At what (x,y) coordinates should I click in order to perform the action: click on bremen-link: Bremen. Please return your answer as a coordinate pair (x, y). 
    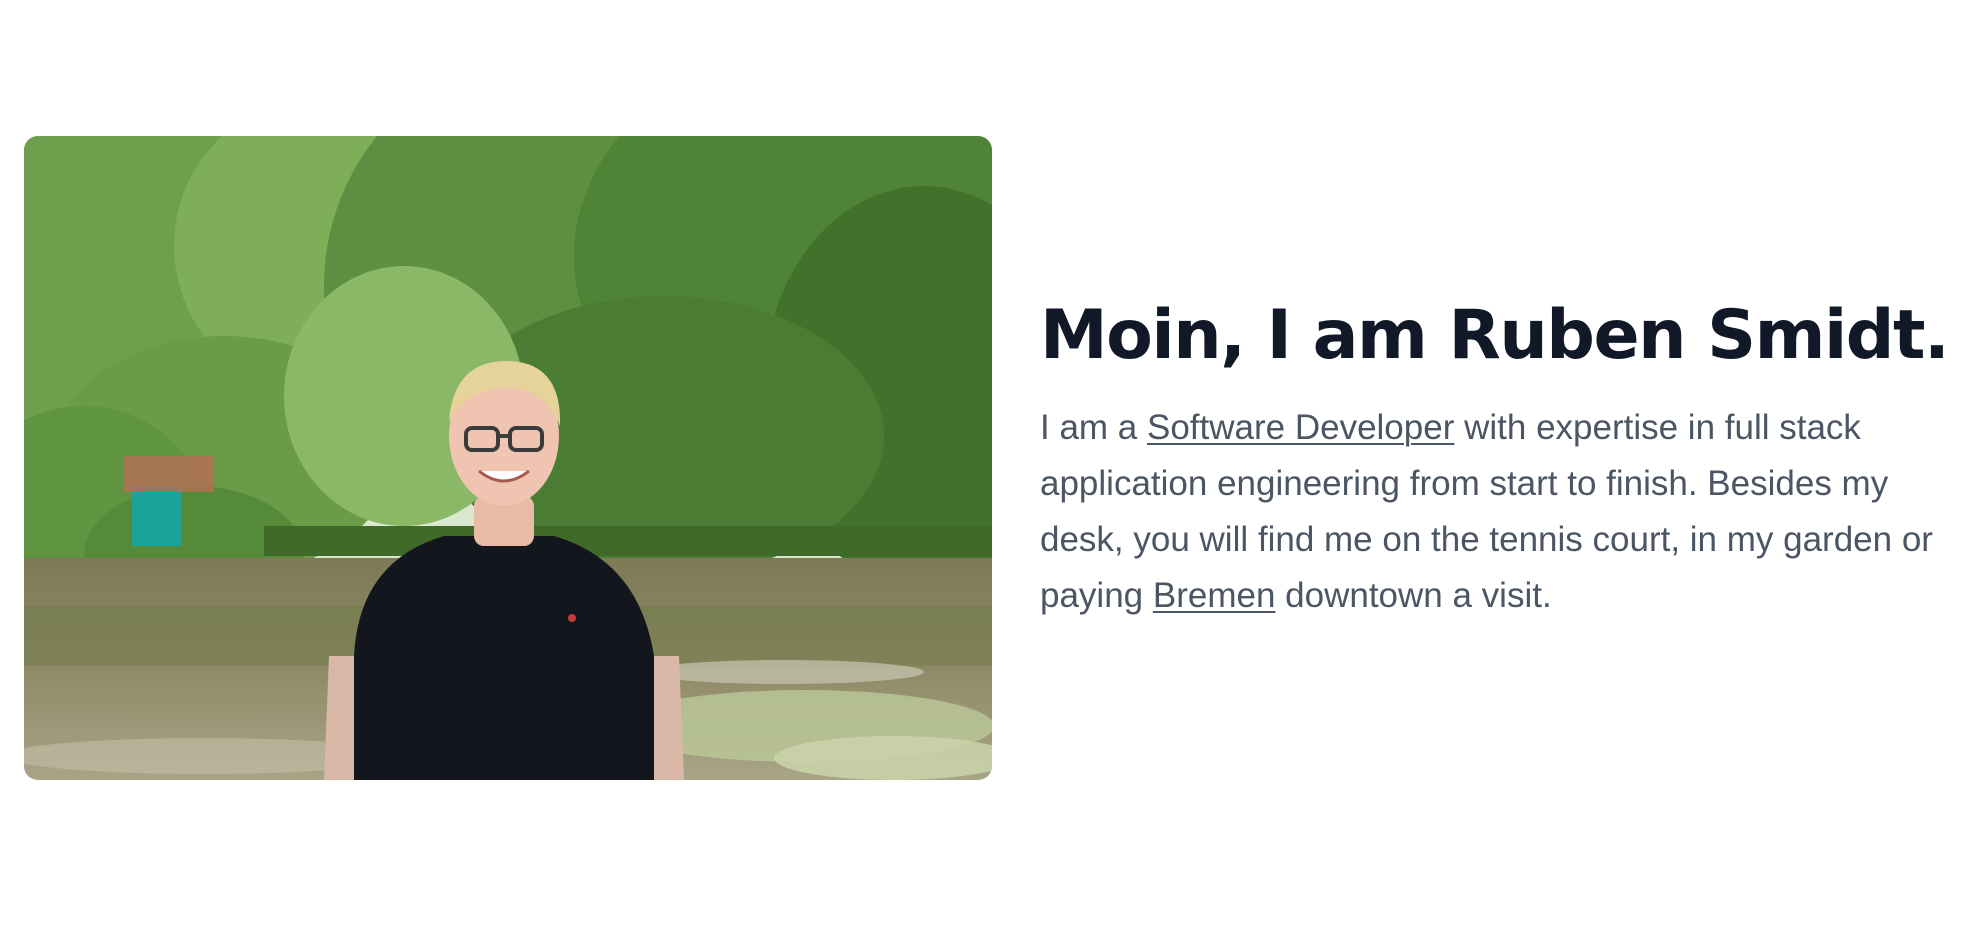
    Looking at the image, I should click on (1214, 595).